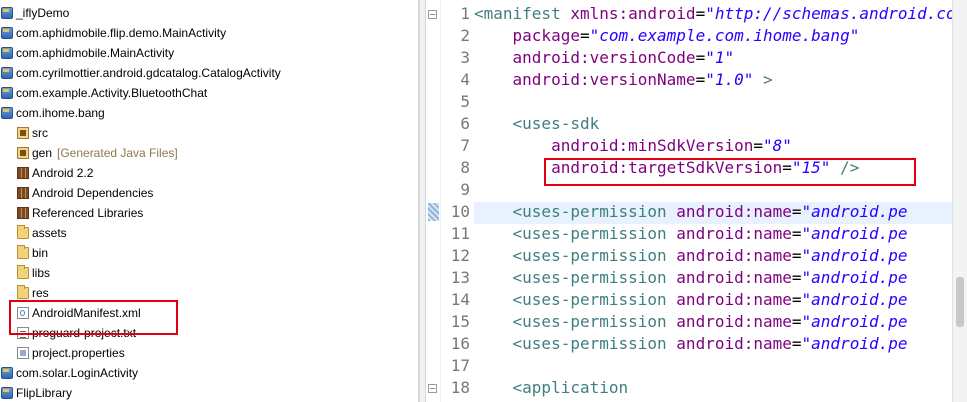  What do you see at coordinates (422, 201) in the screenshot?
I see `panel-splitter` at bounding box center [422, 201].